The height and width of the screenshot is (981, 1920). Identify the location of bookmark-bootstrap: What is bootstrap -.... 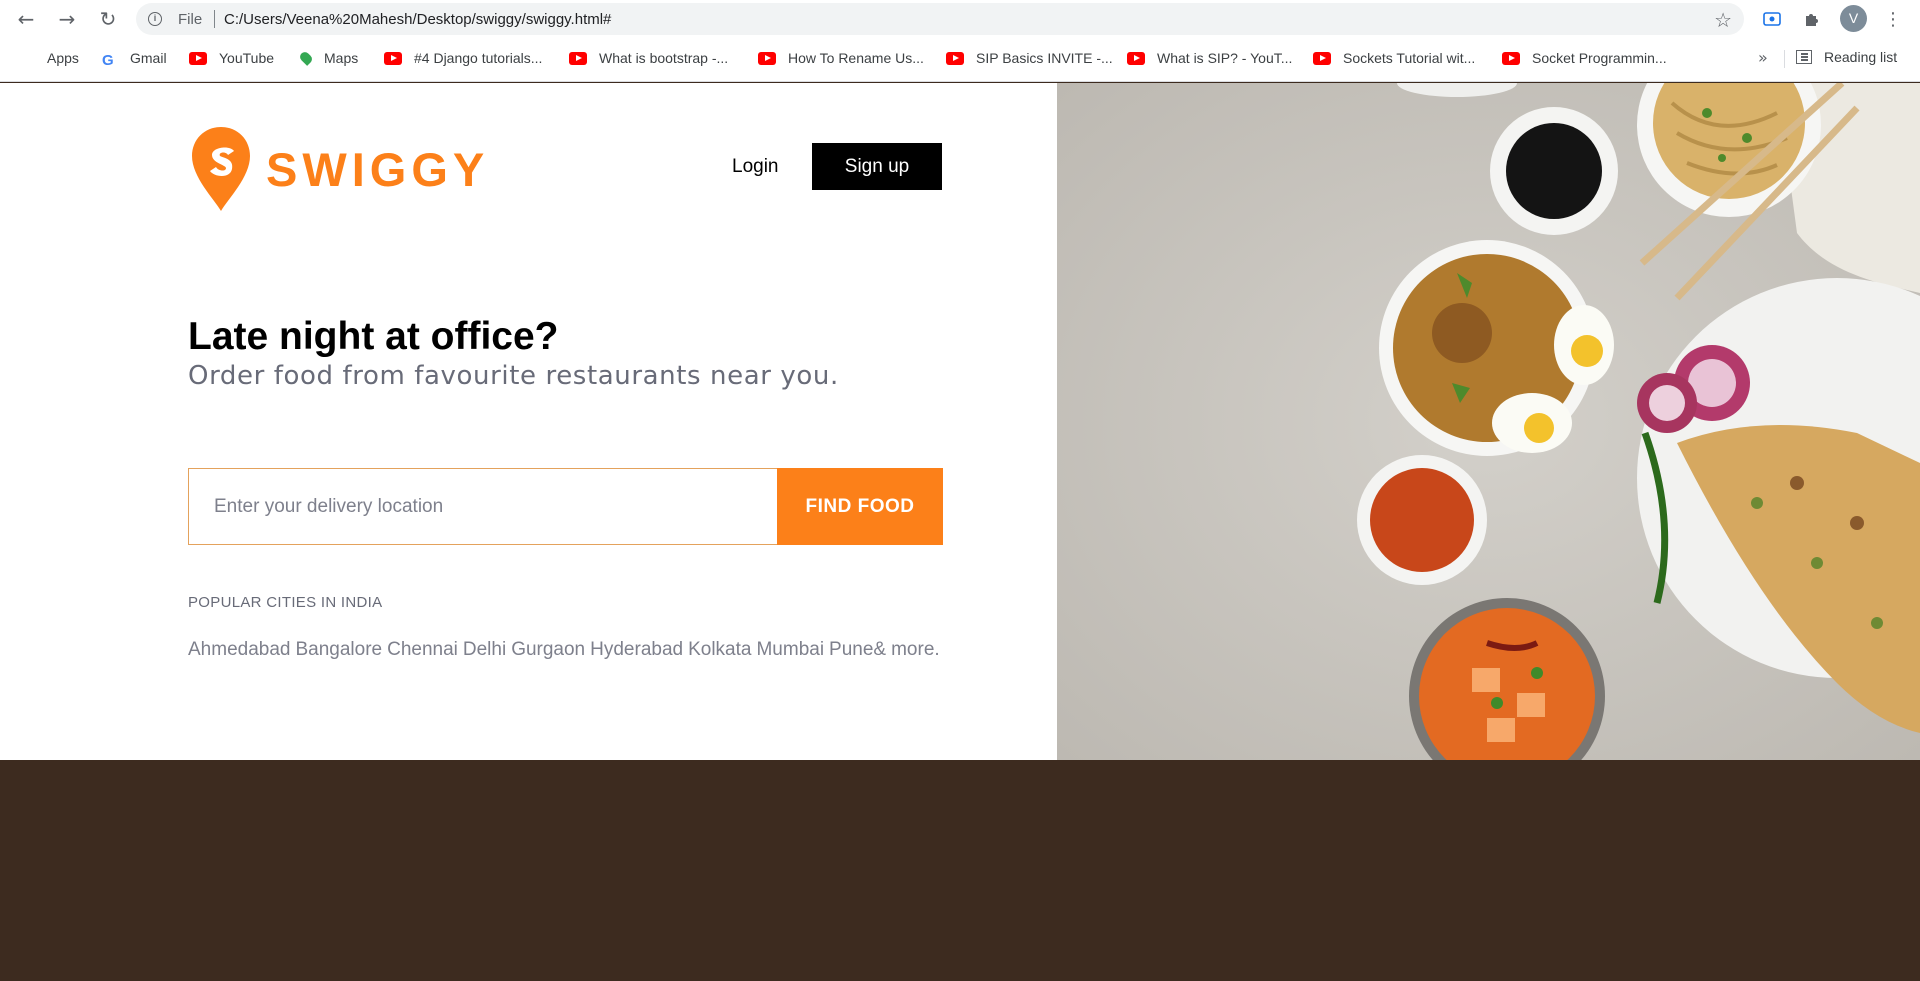
(648, 58).